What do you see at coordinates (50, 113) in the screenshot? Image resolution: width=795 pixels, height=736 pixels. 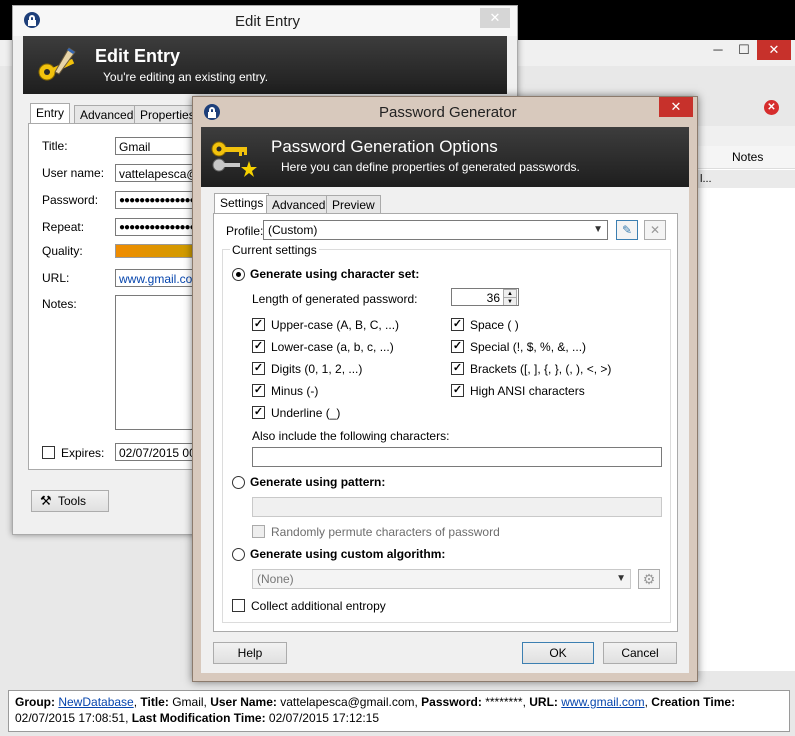 I see `tab-entry: Entry` at bounding box center [50, 113].